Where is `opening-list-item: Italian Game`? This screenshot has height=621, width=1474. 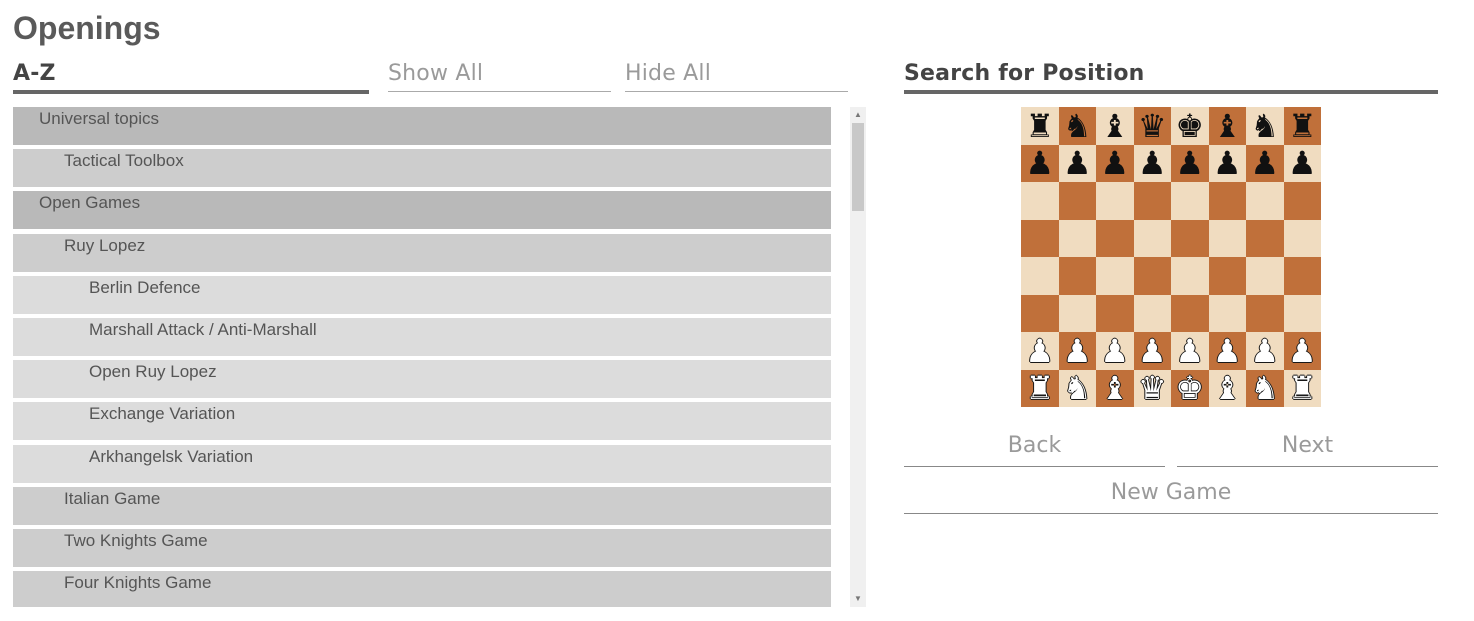
opening-list-item: Italian Game is located at coordinates (422, 505).